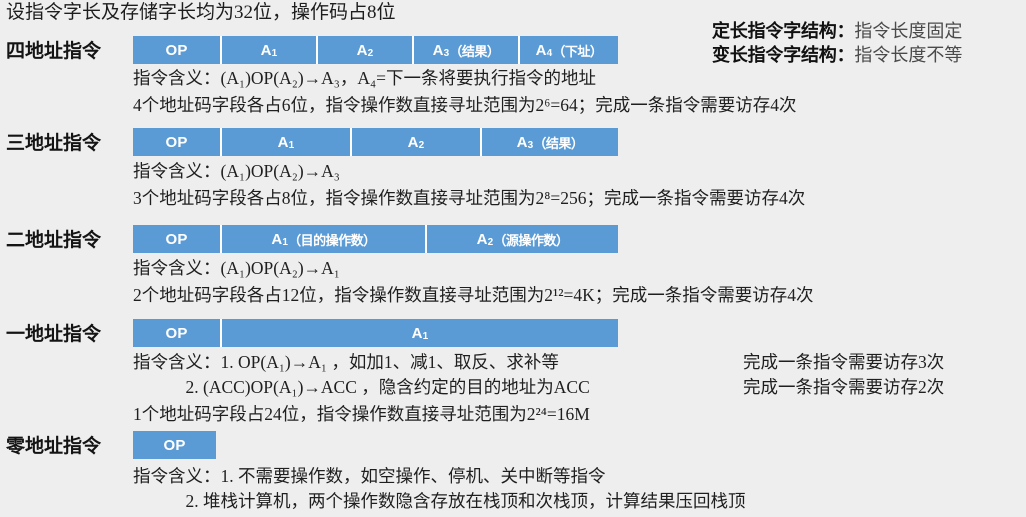 Image resolution: width=1026 pixels, height=517 pixels. Describe the element at coordinates (844, 362) in the screenshot. I see `side-note-three-accesses: 完成一条指令需要访存3次` at that location.